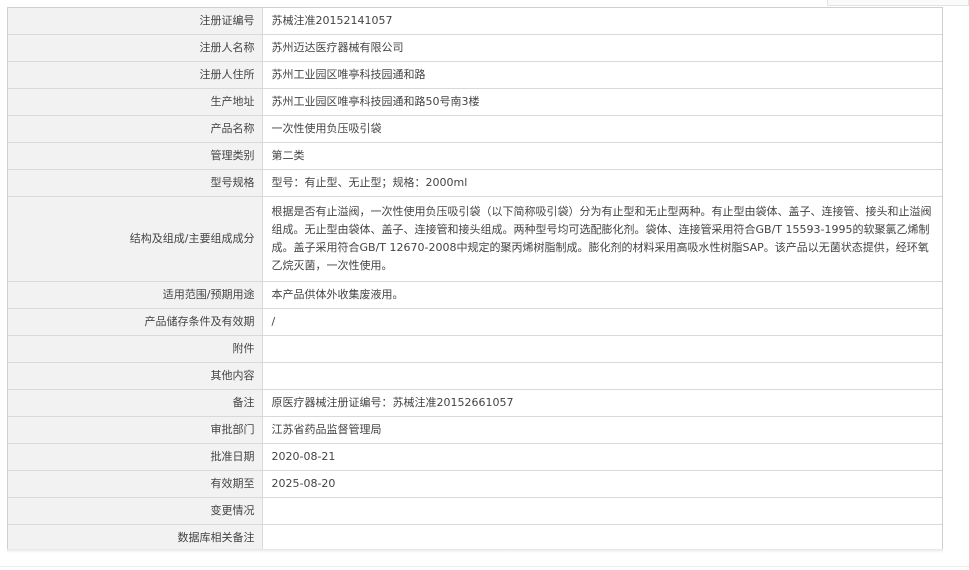 The image size is (969, 570). Describe the element at coordinates (135, 75) in the screenshot. I see `row-label-registrant-address: 注册人住所` at that location.